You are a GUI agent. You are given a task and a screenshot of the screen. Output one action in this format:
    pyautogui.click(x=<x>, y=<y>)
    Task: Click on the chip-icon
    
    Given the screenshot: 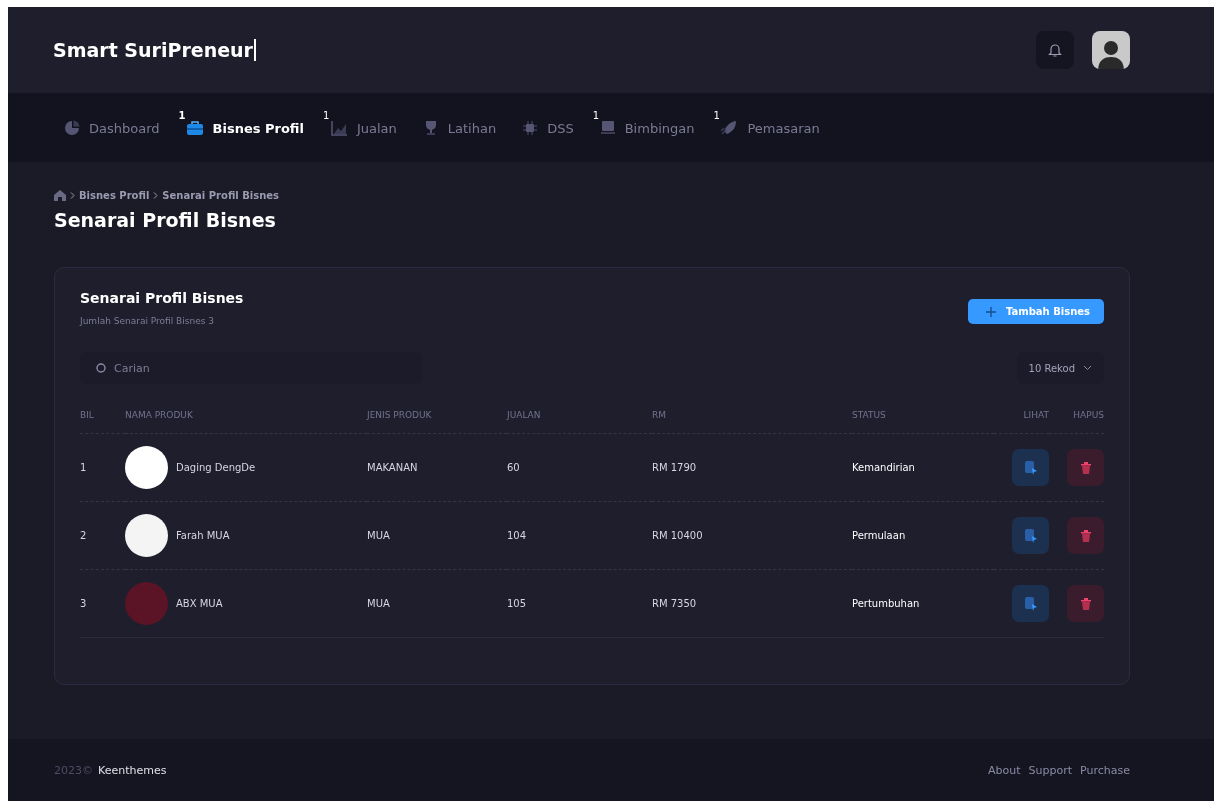 What is the action you would take?
    pyautogui.click(x=530, y=128)
    